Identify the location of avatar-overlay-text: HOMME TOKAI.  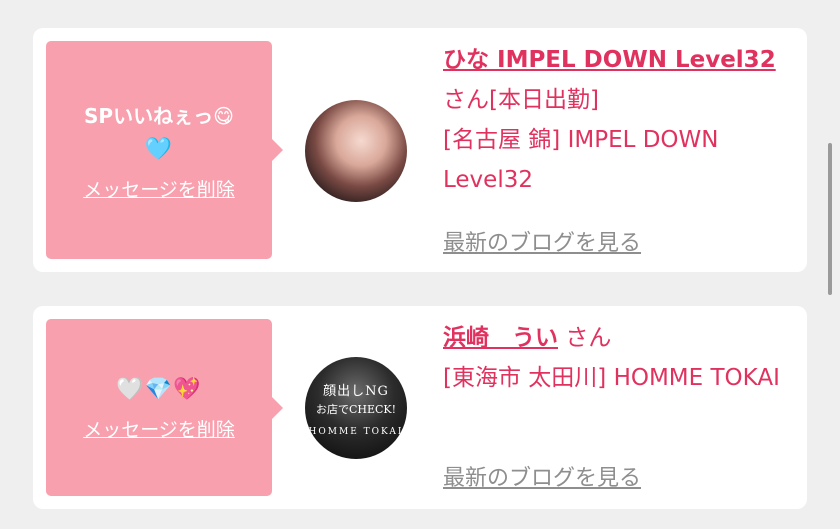
(356, 431).